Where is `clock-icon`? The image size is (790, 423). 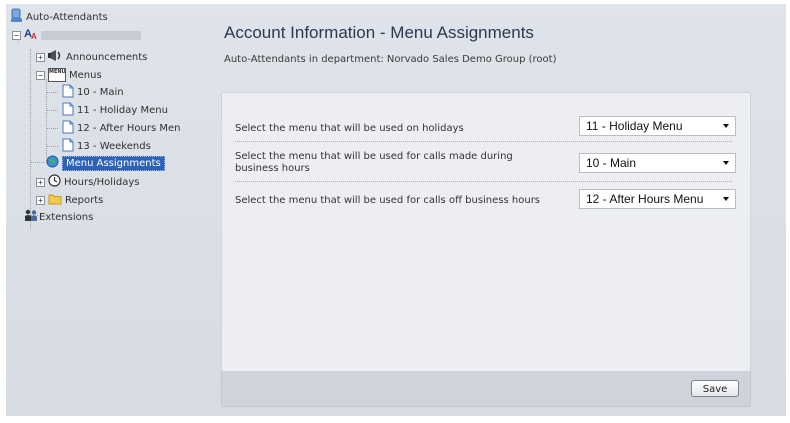 clock-icon is located at coordinates (54, 182).